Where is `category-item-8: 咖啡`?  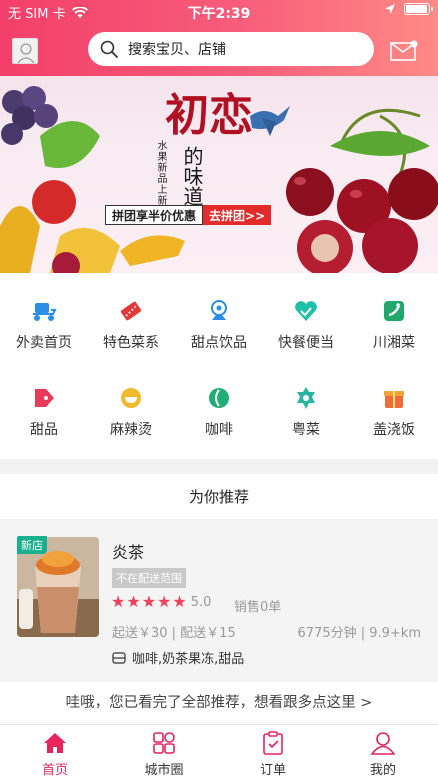
category-item-8: 咖啡 is located at coordinates (219, 412).